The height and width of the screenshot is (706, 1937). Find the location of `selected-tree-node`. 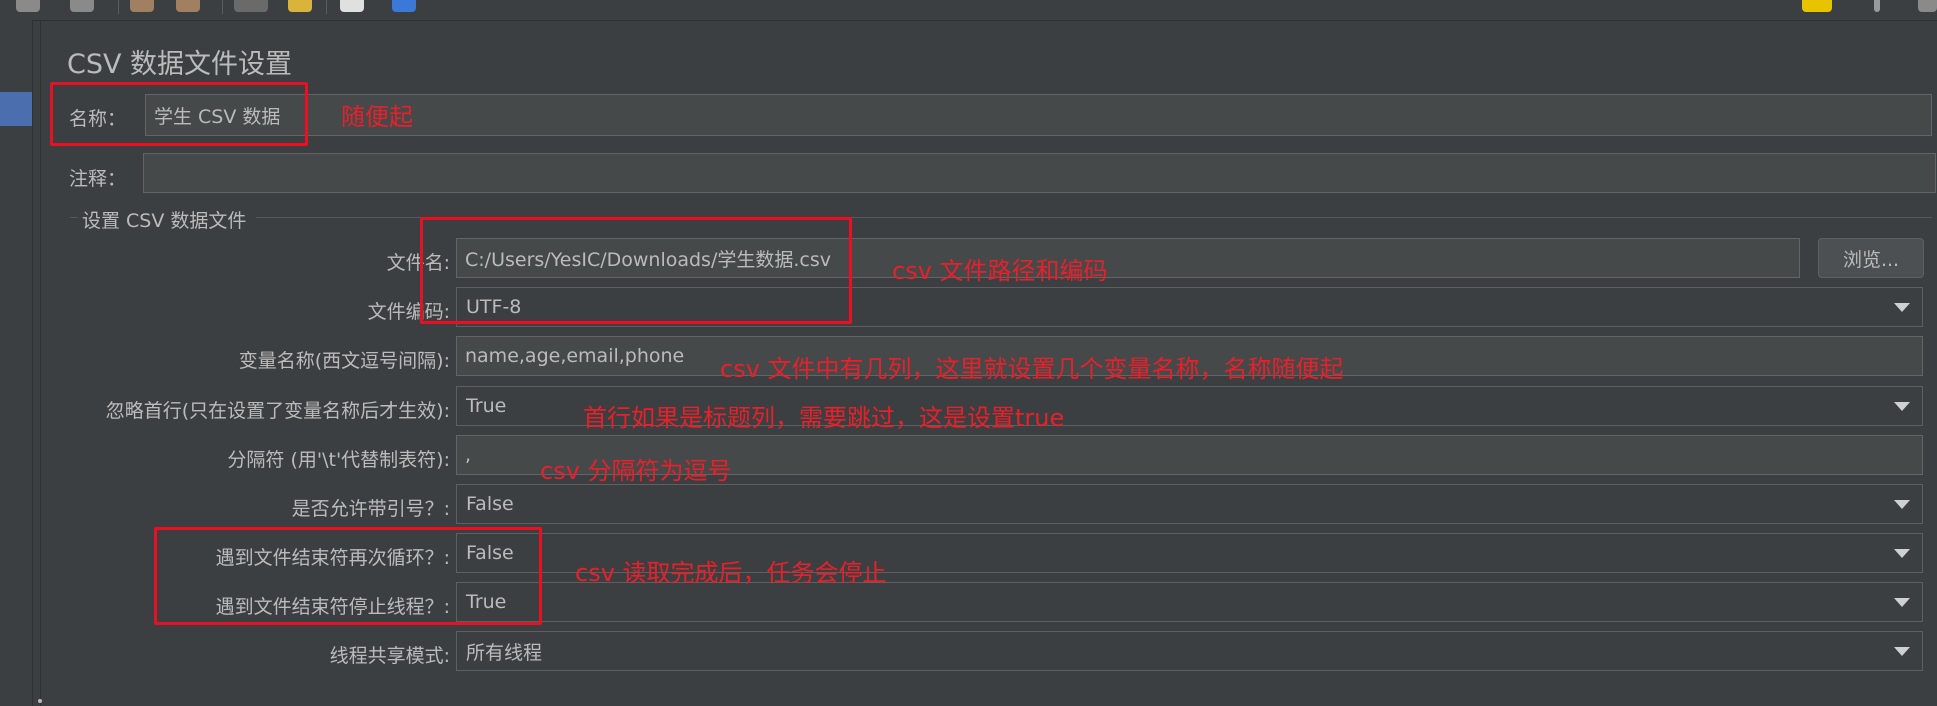

selected-tree-node is located at coordinates (16, 109).